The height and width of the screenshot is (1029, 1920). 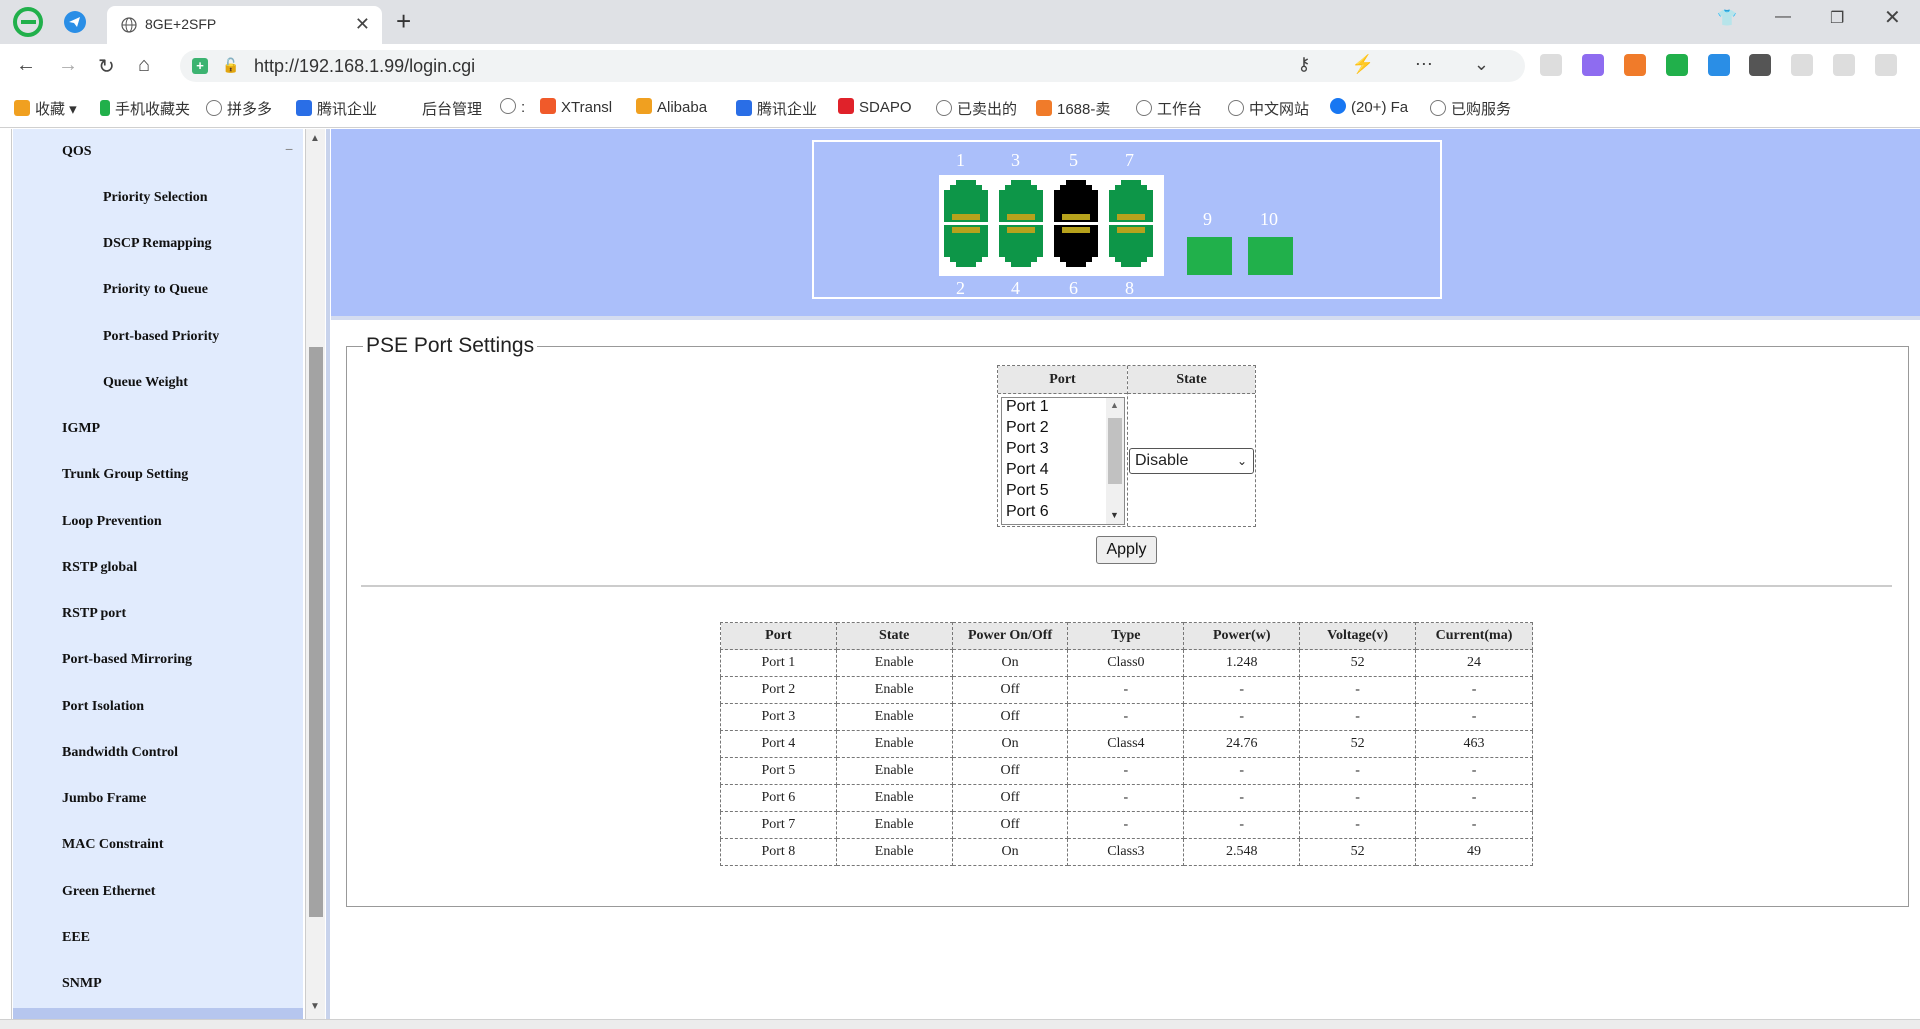 What do you see at coordinates (1027, 470) in the screenshot?
I see `port-option: Port 4` at bounding box center [1027, 470].